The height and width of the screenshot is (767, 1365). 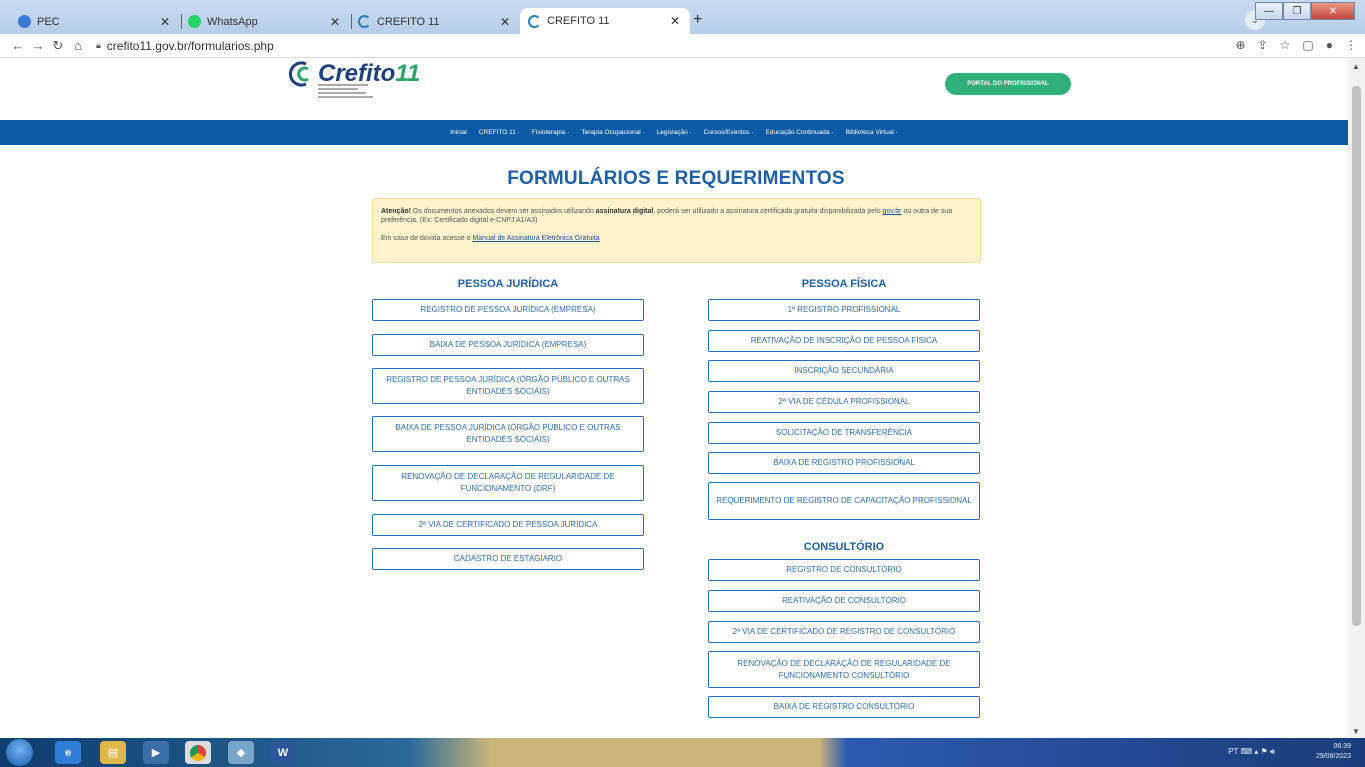 What do you see at coordinates (113, 752) in the screenshot?
I see `file-explorer-icon: ▤` at bounding box center [113, 752].